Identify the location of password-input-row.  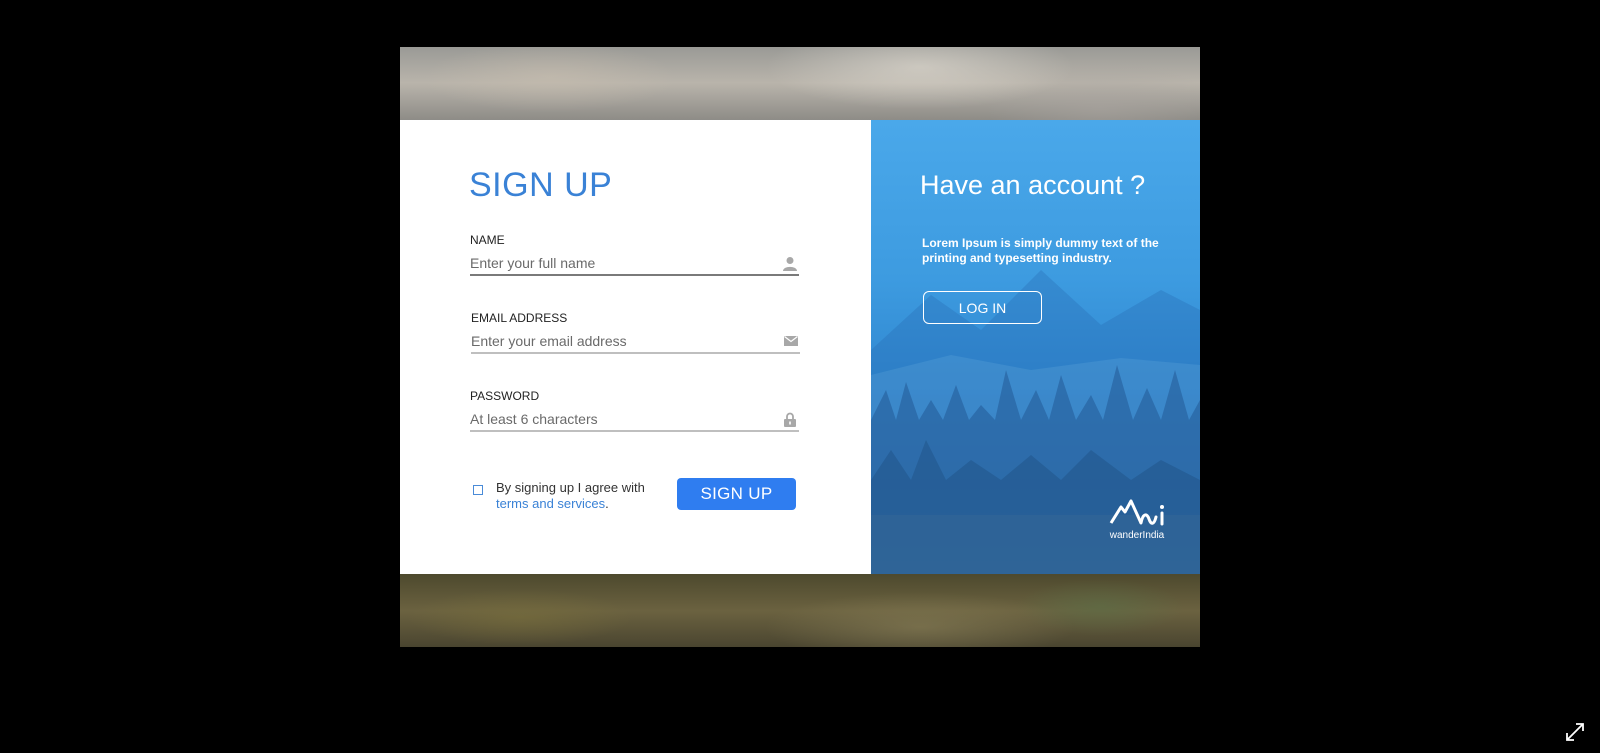
(634, 421).